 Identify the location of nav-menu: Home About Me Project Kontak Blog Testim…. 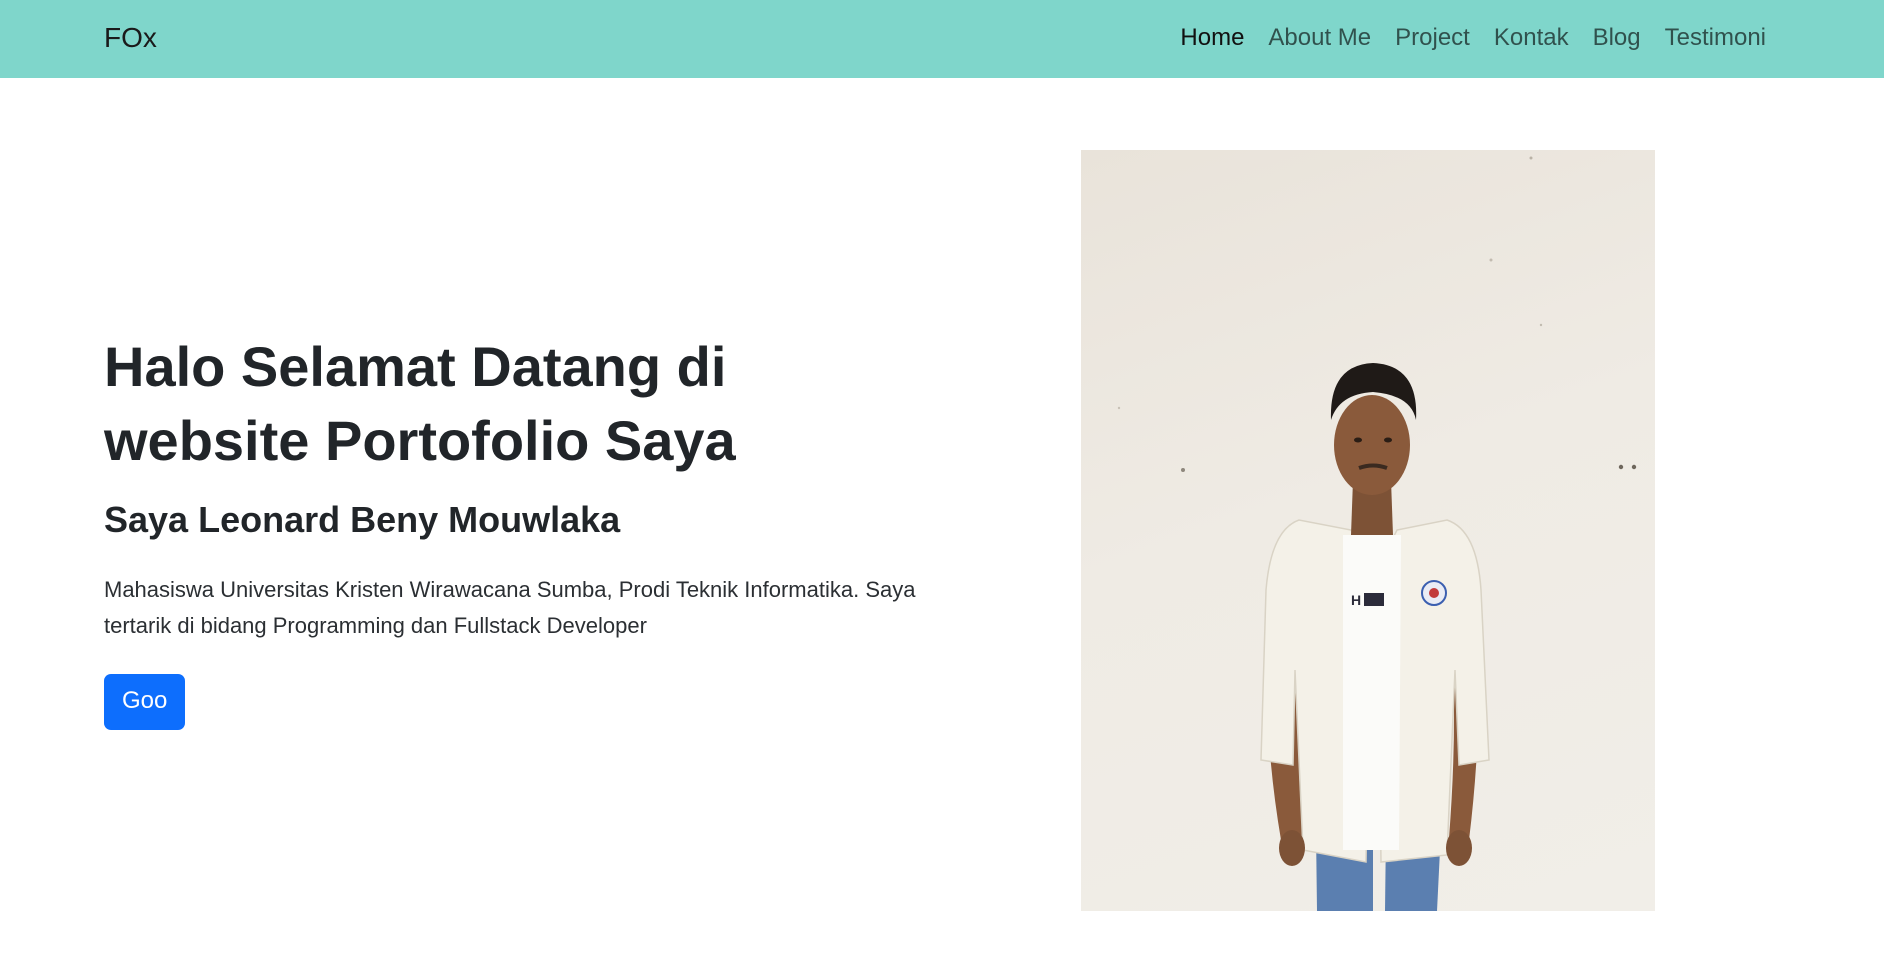
(1473, 38).